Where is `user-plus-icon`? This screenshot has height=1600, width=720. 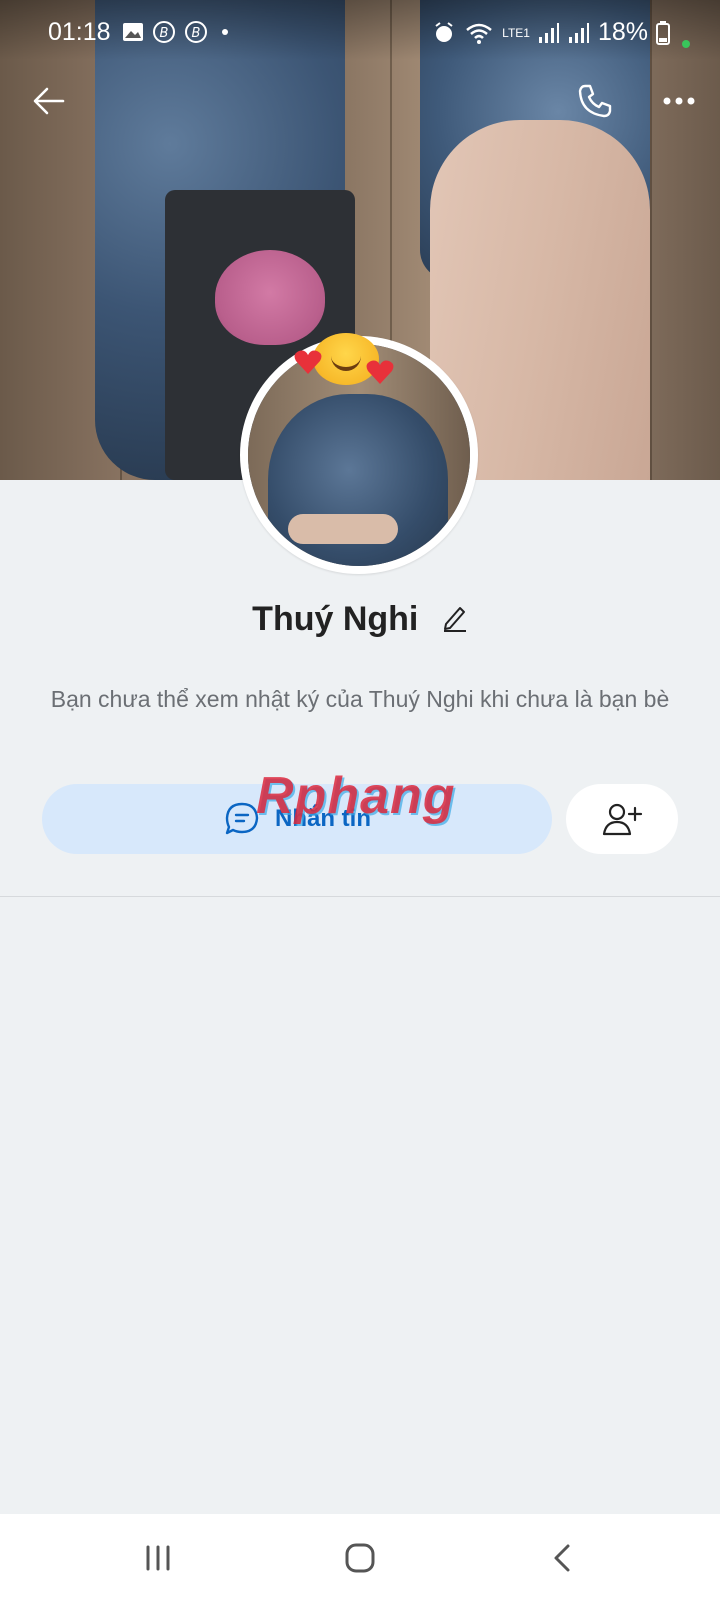 user-plus-icon is located at coordinates (622, 819).